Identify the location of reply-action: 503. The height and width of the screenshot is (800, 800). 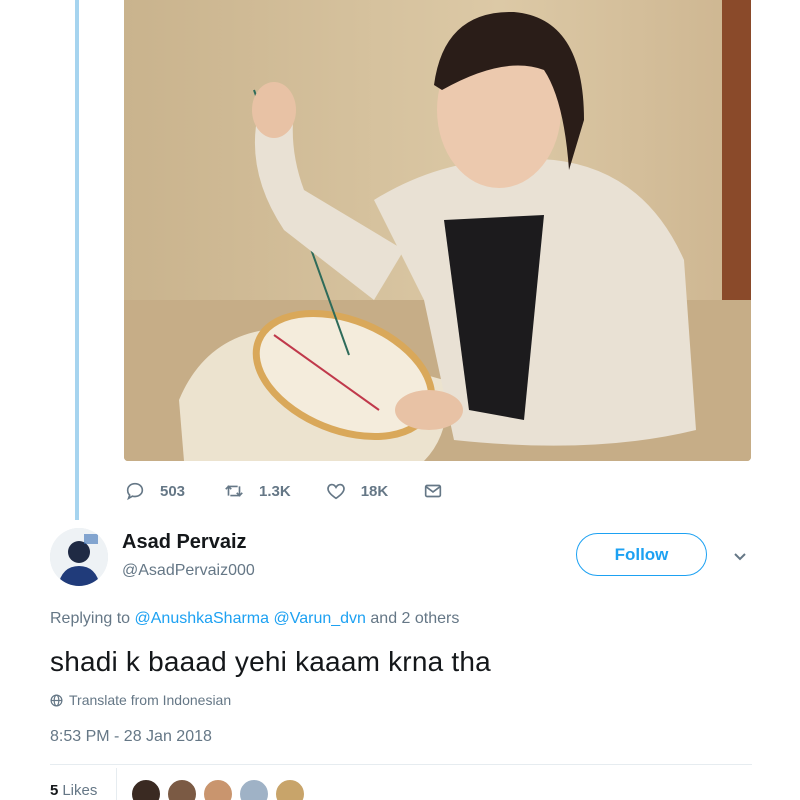
(154, 491).